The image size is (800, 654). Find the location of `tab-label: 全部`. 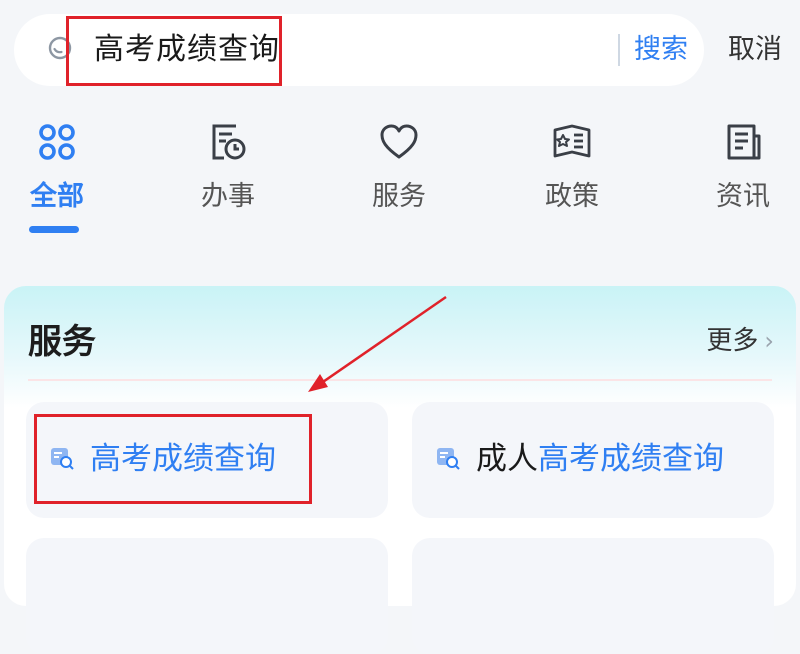

tab-label: 全部 is located at coordinates (57, 196).